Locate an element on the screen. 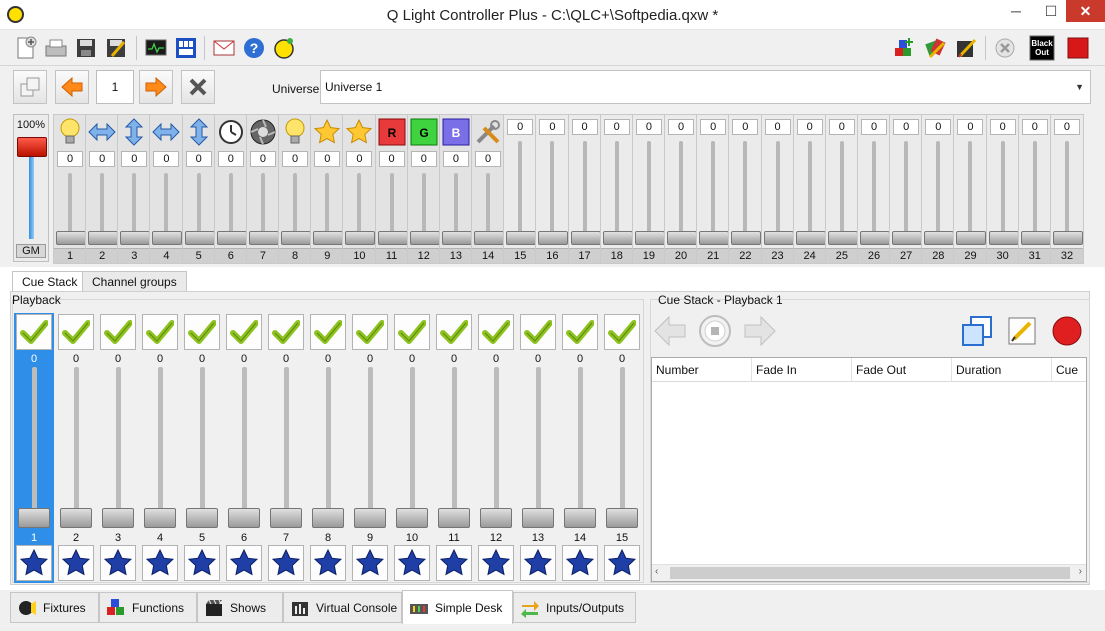 The image size is (1105, 631). playback-9: 09 is located at coordinates (370, 448).